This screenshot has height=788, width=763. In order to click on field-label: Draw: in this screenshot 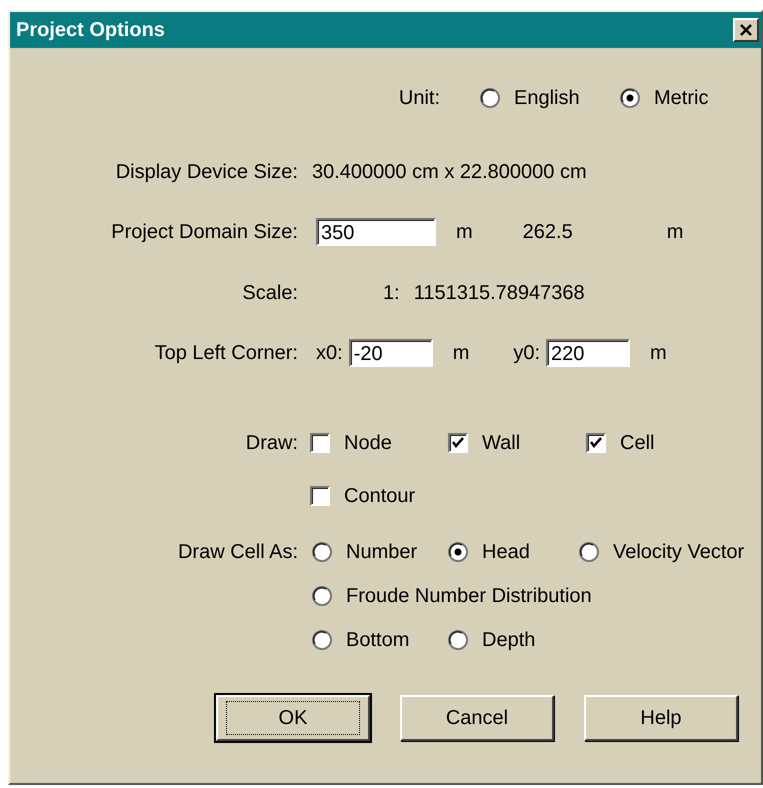, I will do `click(271, 443)`.